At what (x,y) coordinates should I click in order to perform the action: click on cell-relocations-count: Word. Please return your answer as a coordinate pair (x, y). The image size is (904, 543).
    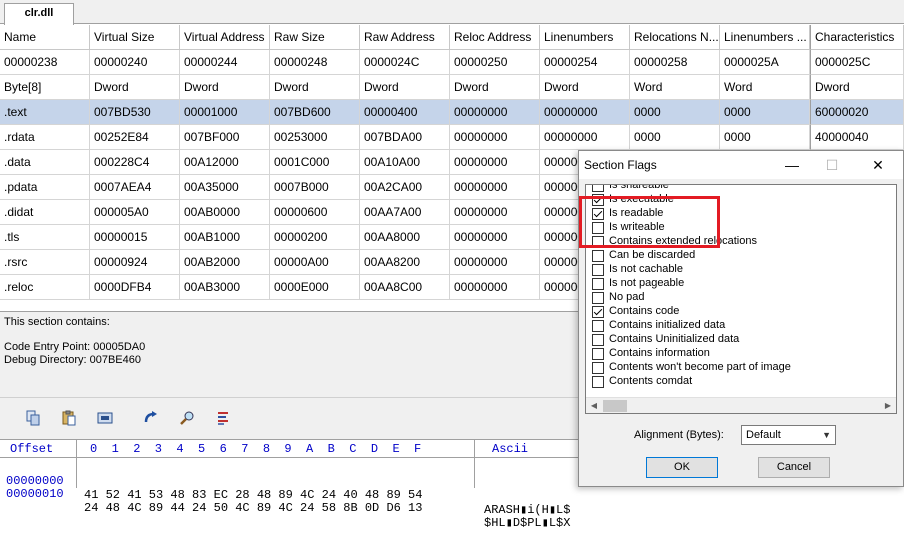
    Looking at the image, I should click on (675, 87).